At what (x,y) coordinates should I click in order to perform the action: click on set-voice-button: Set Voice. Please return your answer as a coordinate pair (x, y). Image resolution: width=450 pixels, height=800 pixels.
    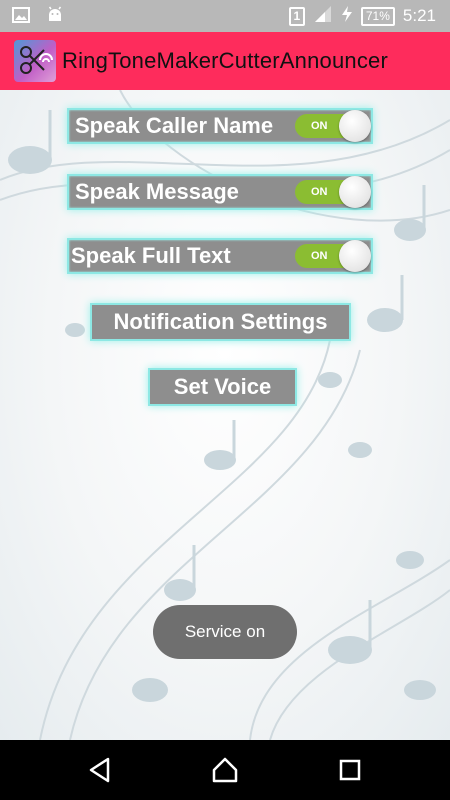
    Looking at the image, I should click on (222, 387).